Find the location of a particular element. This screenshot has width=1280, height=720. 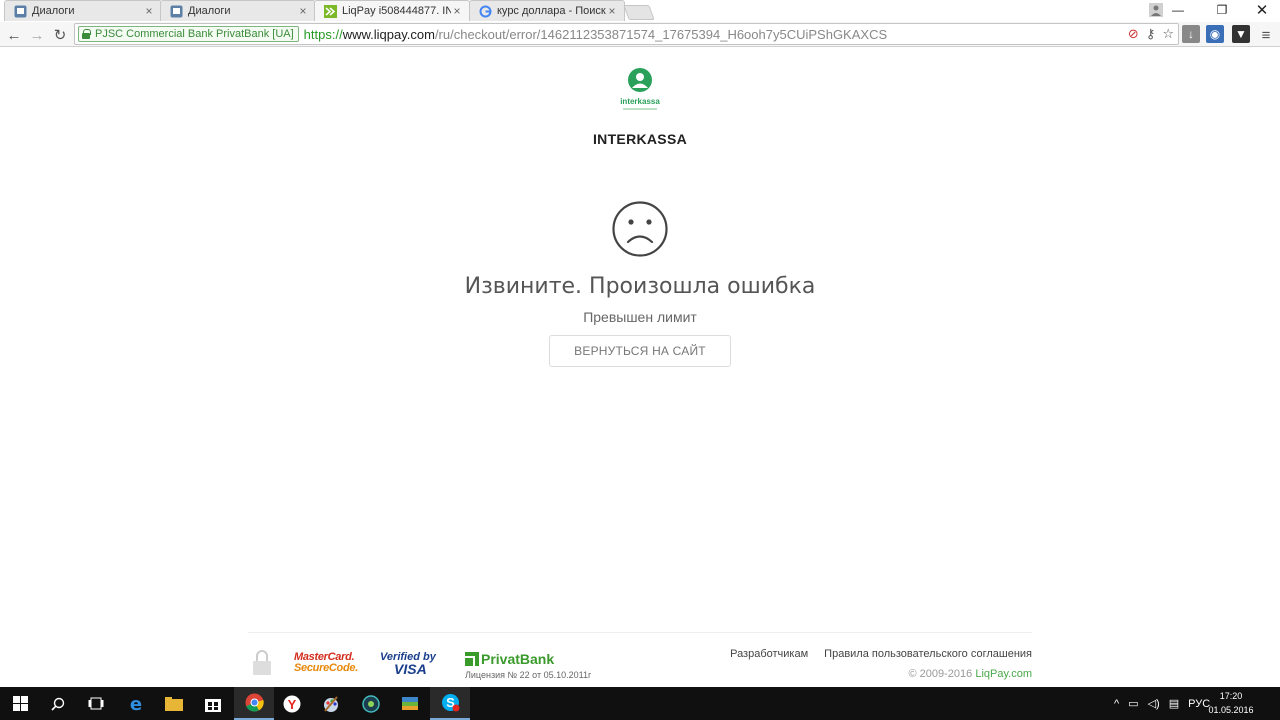

interkassa-logo: interkassa is located at coordinates (640, 89).